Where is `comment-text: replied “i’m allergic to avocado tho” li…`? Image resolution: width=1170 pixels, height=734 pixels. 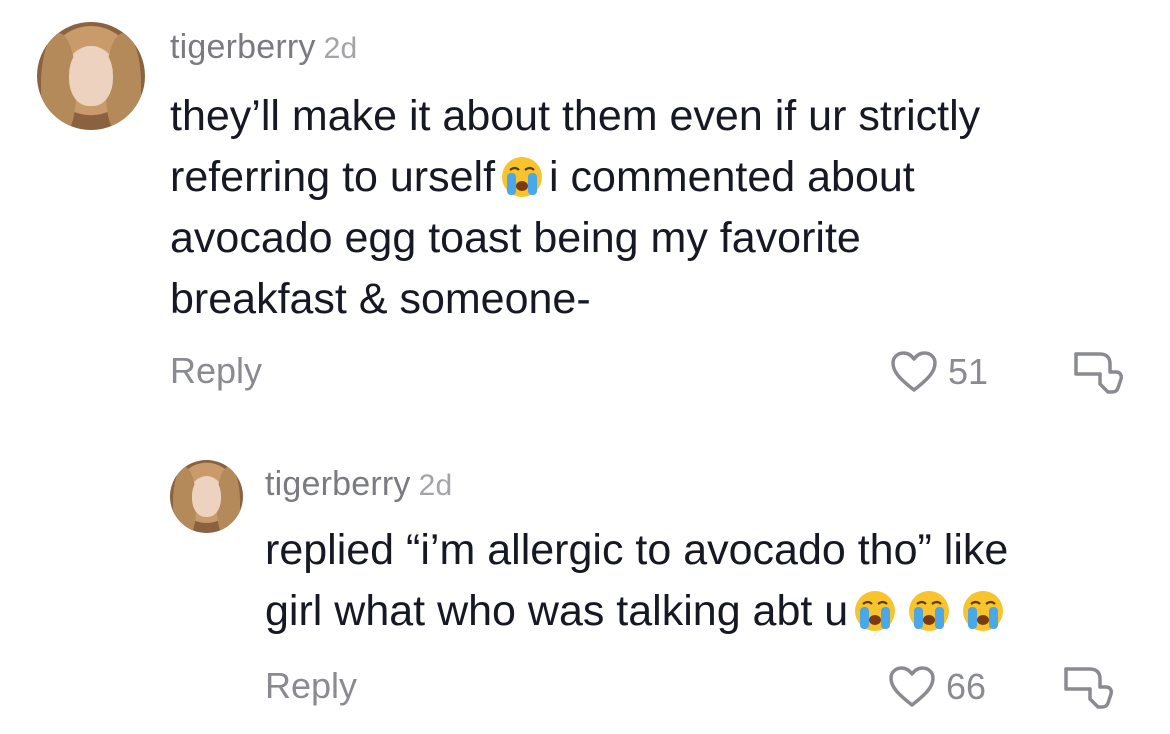
comment-text: replied “i’m allergic to avocado tho” li… is located at coordinates (637, 581).